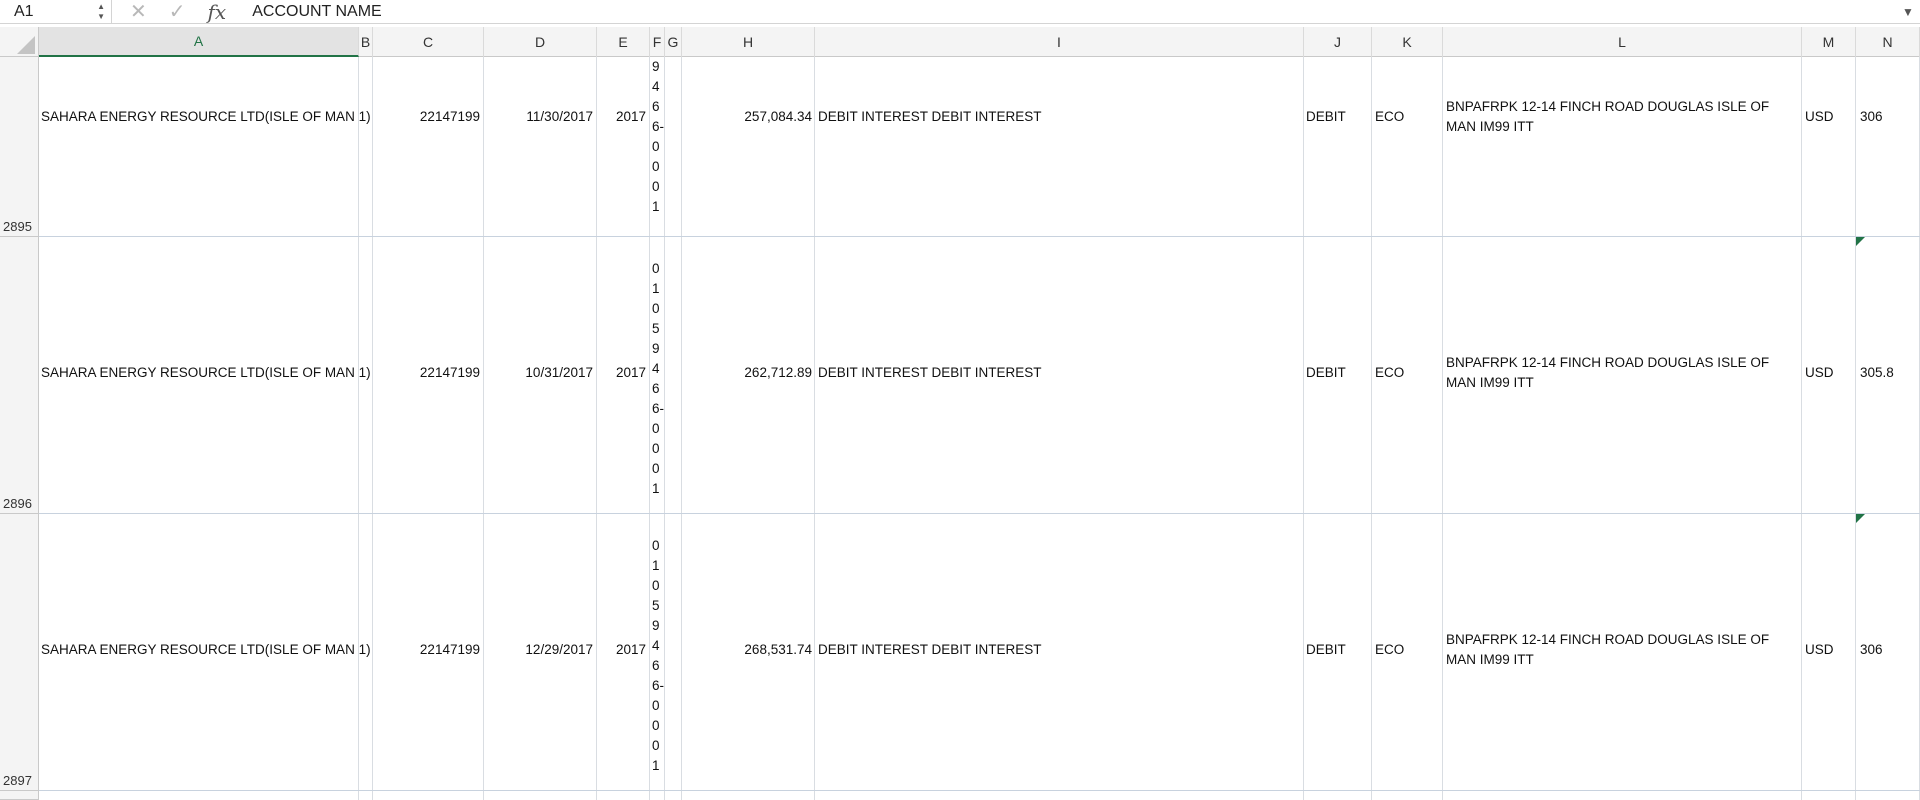 The height and width of the screenshot is (800, 1920). Describe the element at coordinates (19, 375) in the screenshot. I see `row-header-2896: 2896` at that location.